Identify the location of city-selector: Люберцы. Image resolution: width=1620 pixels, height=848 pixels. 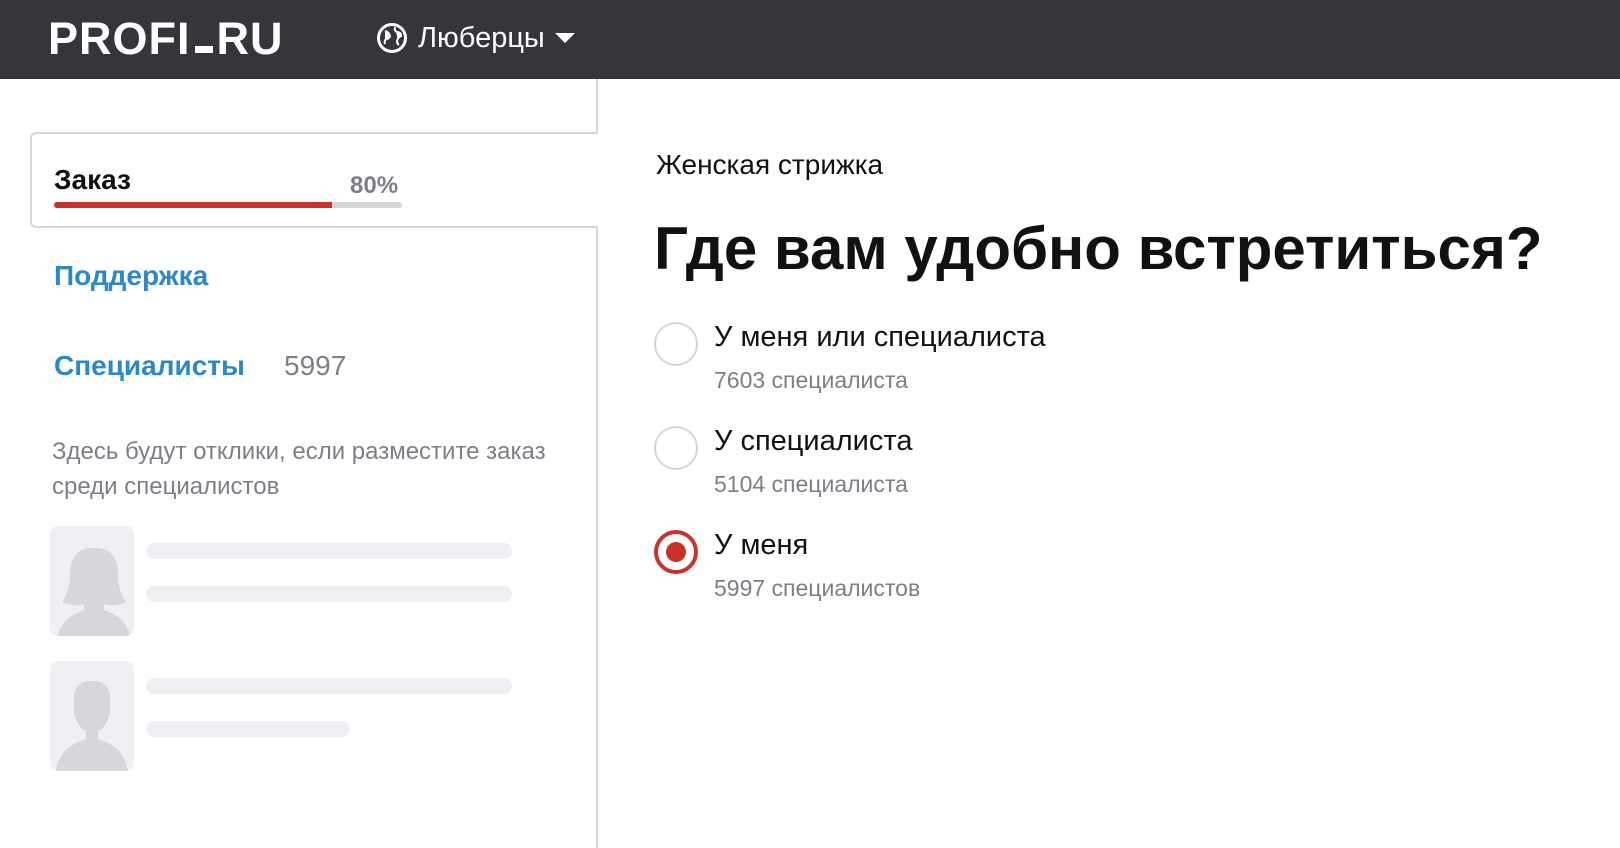
(475, 38).